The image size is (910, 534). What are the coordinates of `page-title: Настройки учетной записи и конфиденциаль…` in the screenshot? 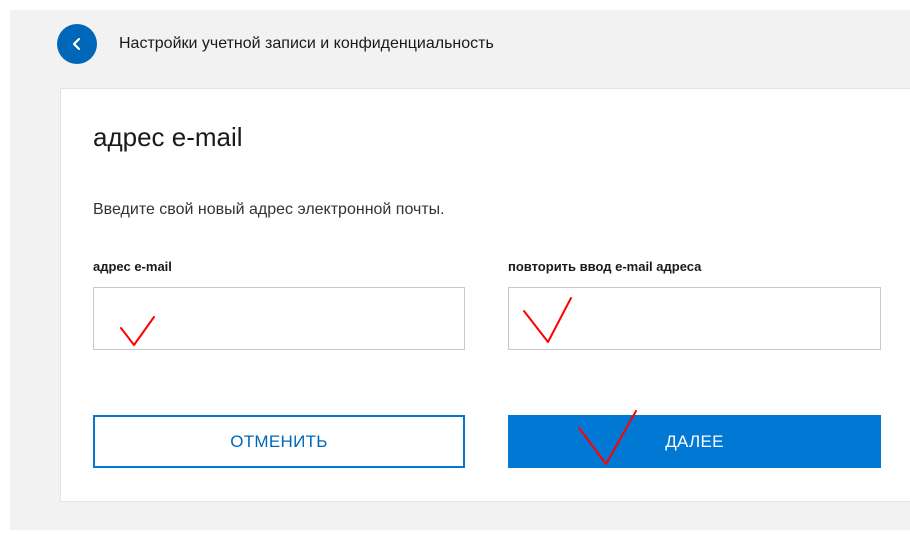 It's located at (306, 43).